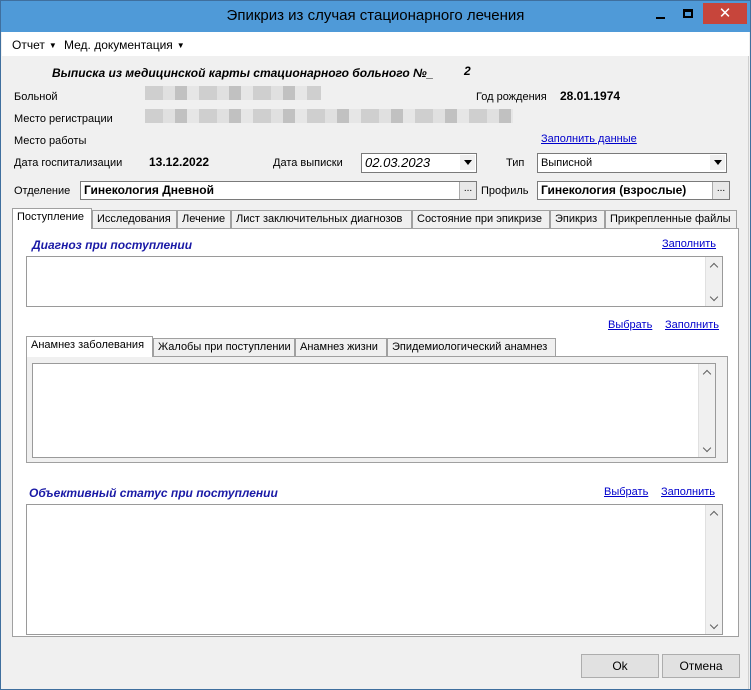 The image size is (751, 690). What do you see at coordinates (630, 325) in the screenshot?
I see `anamnesis-select-link: Выбрать` at bounding box center [630, 325].